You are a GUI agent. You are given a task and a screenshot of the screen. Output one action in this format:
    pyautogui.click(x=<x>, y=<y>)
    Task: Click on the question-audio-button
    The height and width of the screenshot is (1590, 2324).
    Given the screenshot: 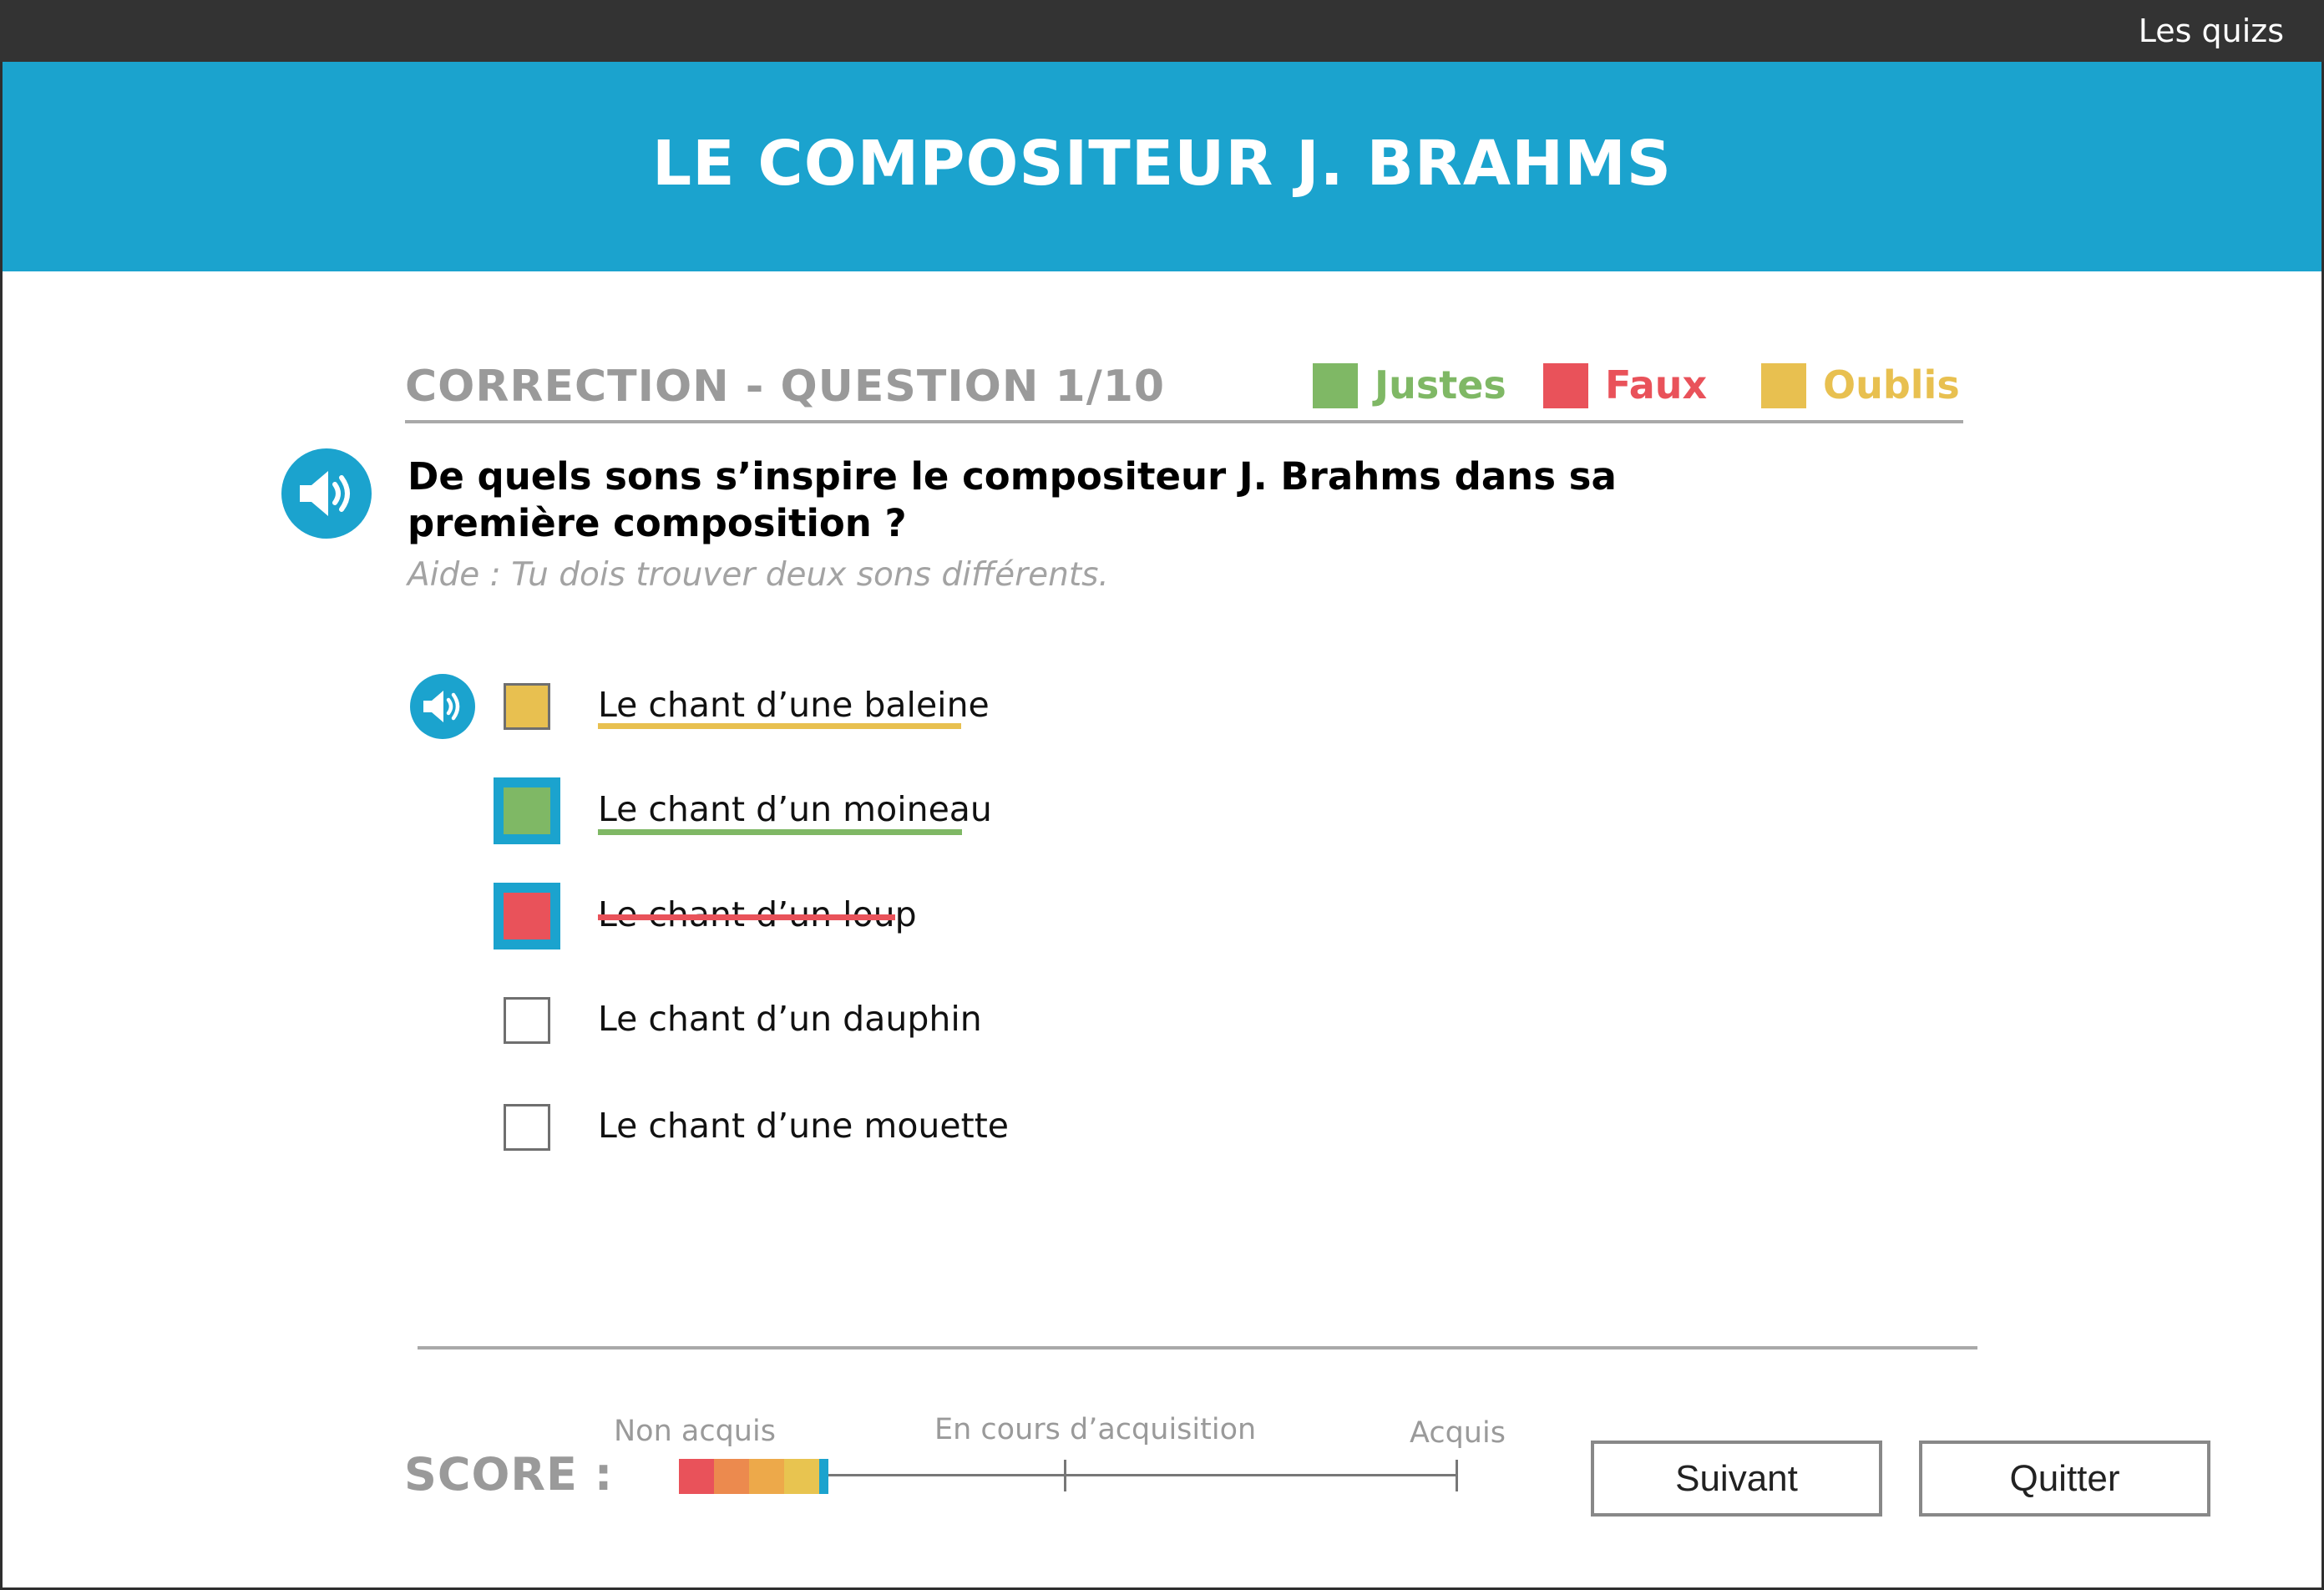 What is the action you would take?
    pyautogui.click(x=327, y=494)
    